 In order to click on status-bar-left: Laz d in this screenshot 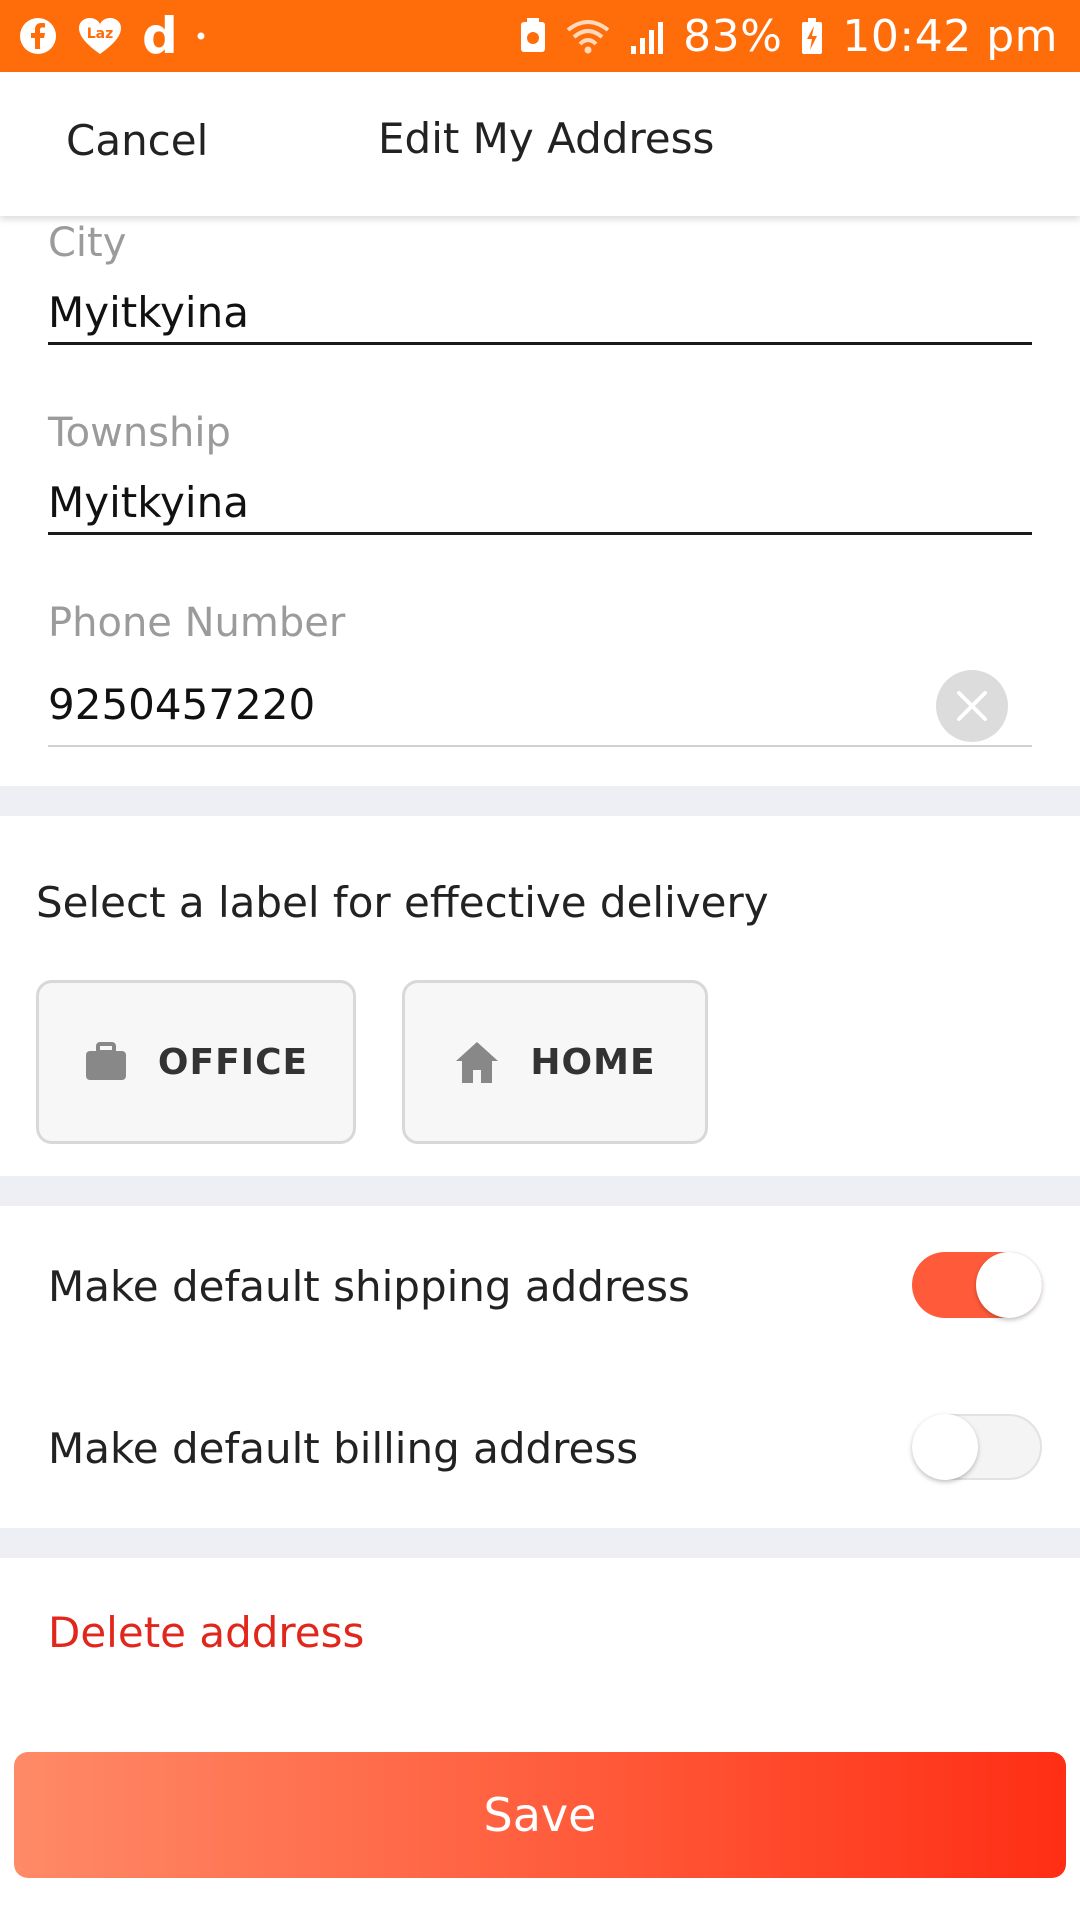, I will do `click(112, 36)`.